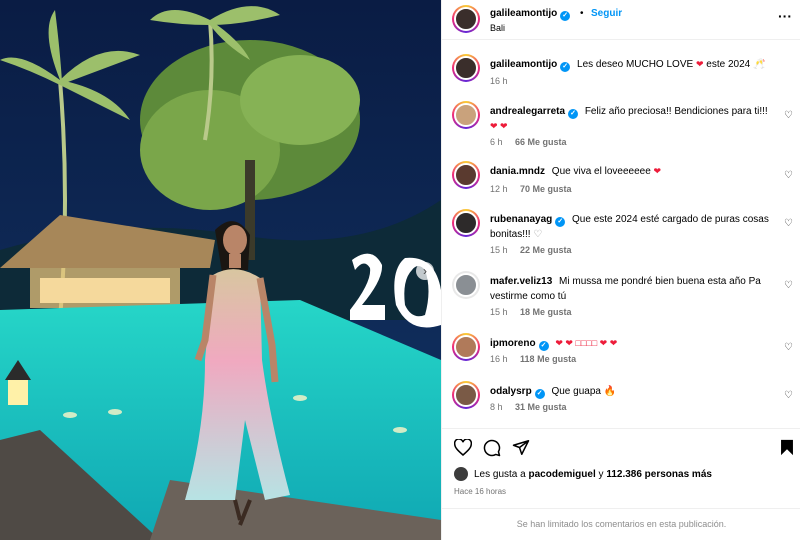  I want to click on comment-username: ipmoreno ✓, so click(519, 344).